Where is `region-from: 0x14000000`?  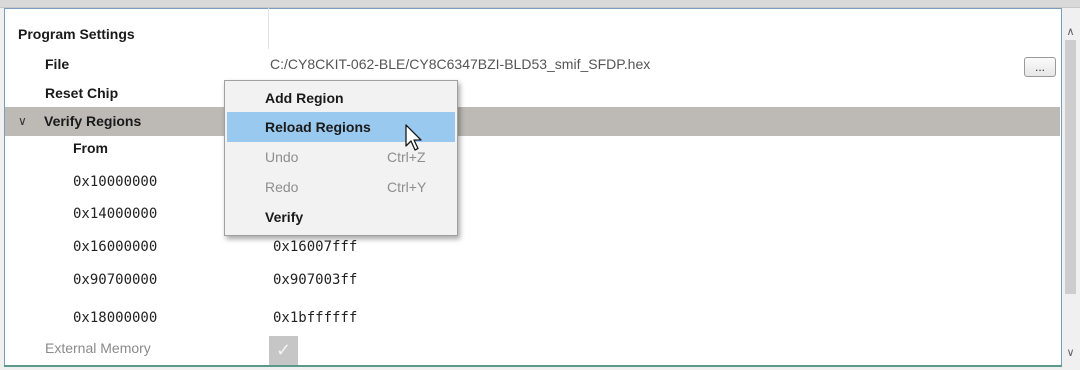 region-from: 0x14000000 is located at coordinates (115, 214).